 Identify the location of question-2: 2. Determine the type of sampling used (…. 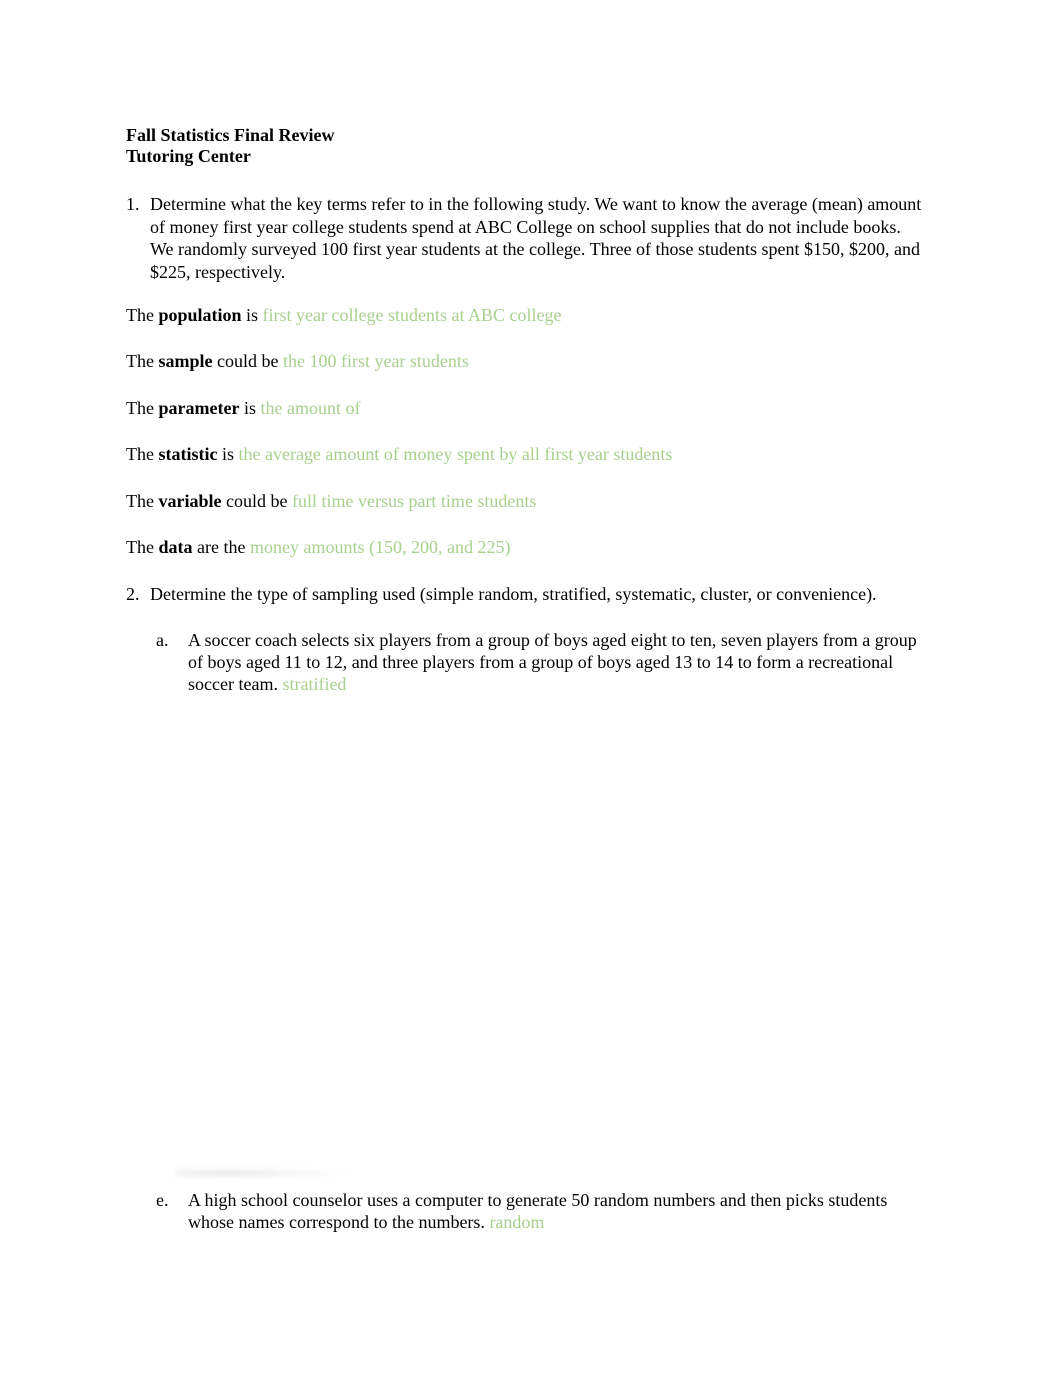
(536, 594).